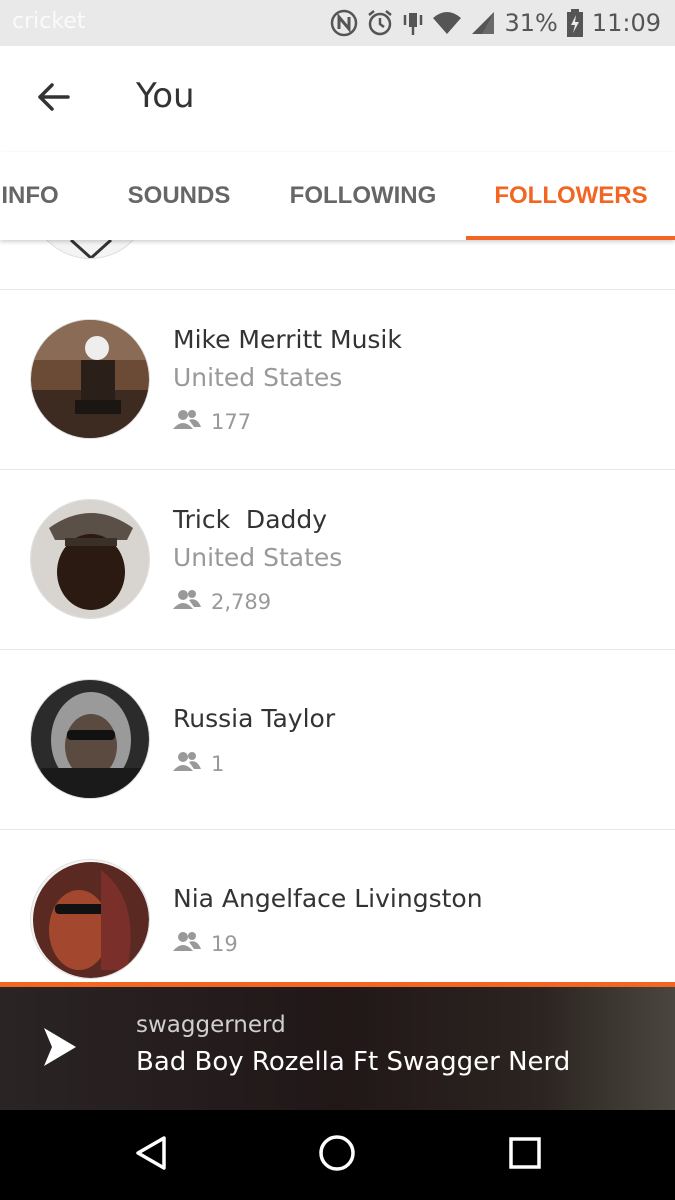 The image size is (675, 1200). Describe the element at coordinates (59, 1047) in the screenshot. I see `play-button` at that location.